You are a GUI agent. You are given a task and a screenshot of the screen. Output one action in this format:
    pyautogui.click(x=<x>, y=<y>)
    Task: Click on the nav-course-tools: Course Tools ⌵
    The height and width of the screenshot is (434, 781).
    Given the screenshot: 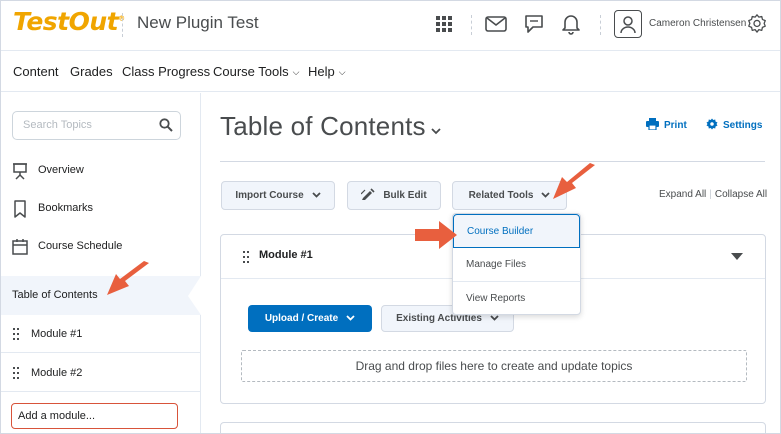 What is the action you would take?
    pyautogui.click(x=256, y=71)
    